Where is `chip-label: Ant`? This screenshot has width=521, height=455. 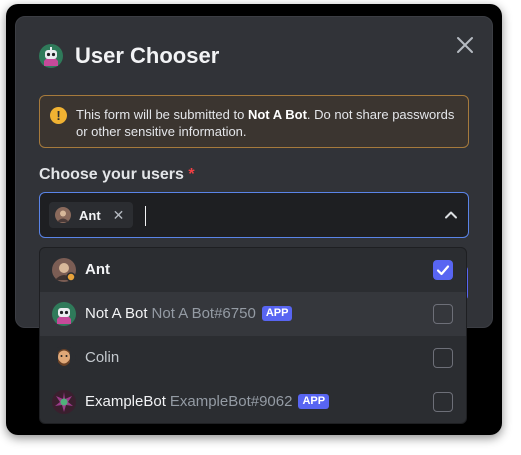
chip-label: Ant is located at coordinates (90, 215).